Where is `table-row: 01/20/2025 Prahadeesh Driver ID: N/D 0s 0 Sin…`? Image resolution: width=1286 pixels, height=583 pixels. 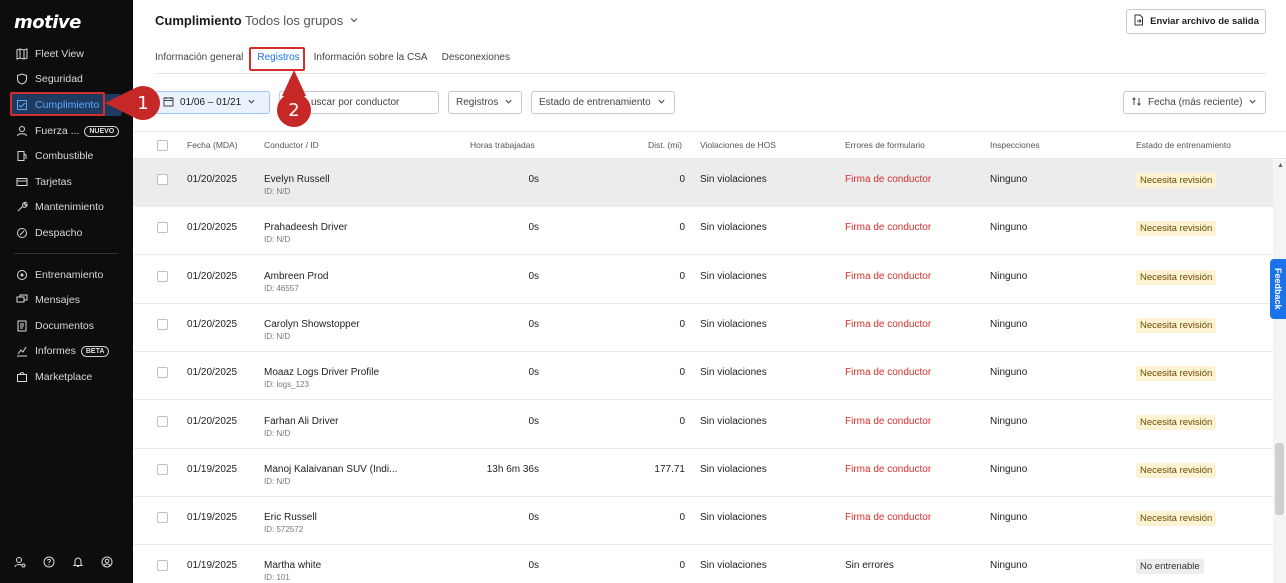 table-row: 01/20/2025 Prahadeesh Driver ID: N/D 0s 0 Sin… is located at coordinates (703, 231).